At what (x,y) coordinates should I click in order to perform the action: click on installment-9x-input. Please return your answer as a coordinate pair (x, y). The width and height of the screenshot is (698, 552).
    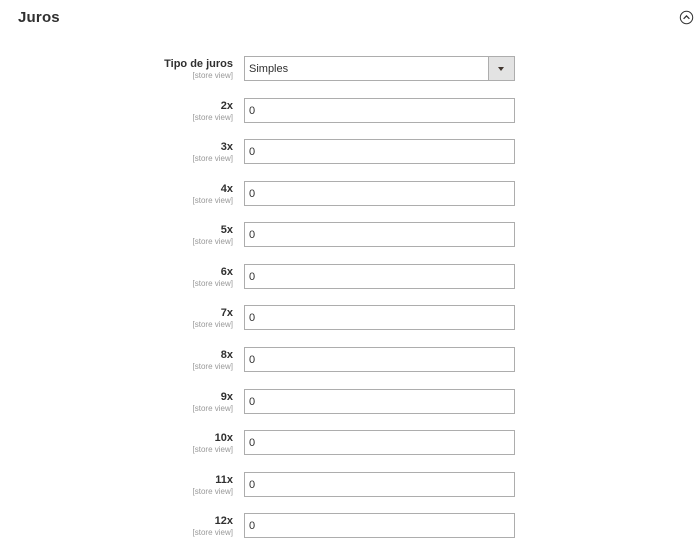
    Looking at the image, I should click on (379, 401).